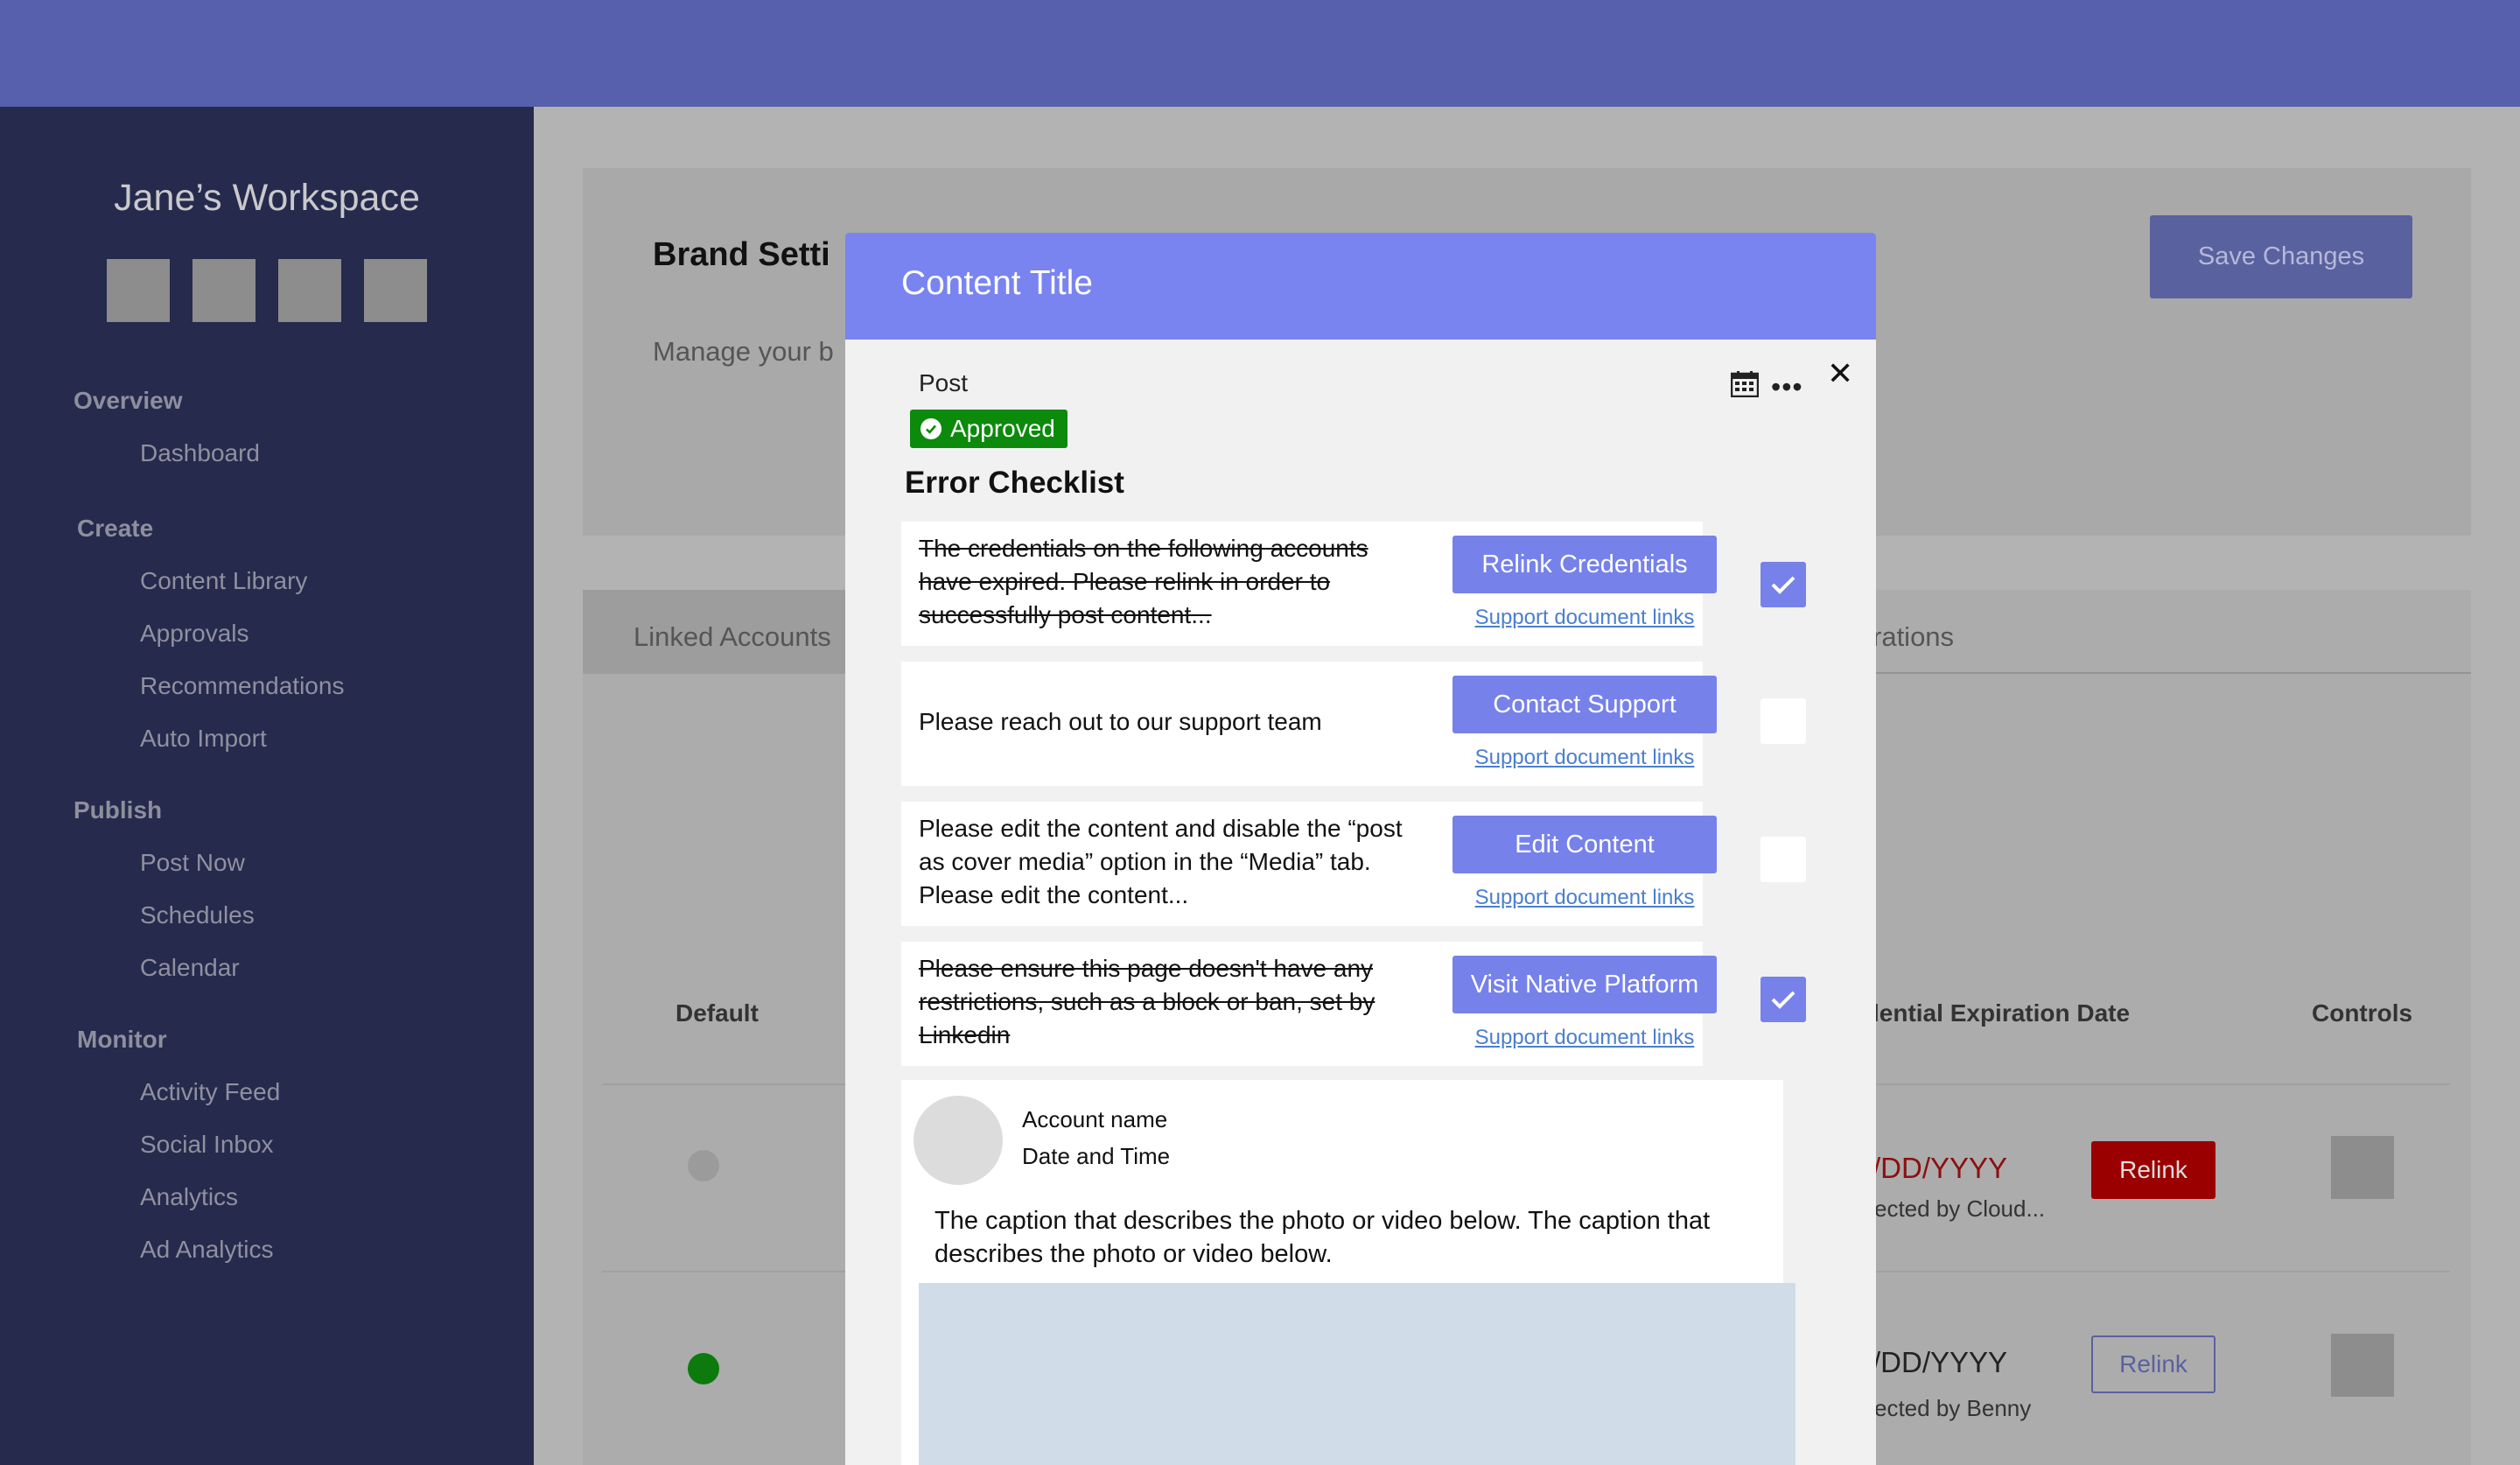 The width and height of the screenshot is (2520, 1465). I want to click on nav-heading-monitor: Monitor, so click(122, 1039).